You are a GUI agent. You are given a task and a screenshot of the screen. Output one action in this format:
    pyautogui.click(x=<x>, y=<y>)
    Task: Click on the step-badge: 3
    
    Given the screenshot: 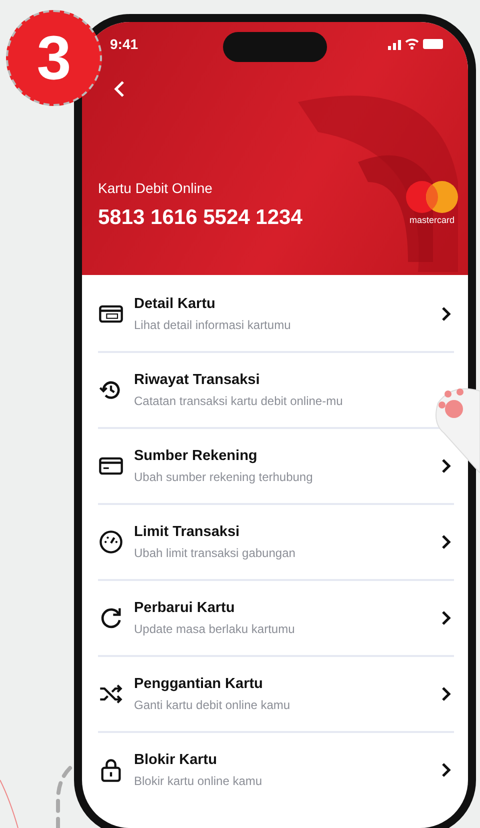 What is the action you would take?
    pyautogui.click(x=54, y=58)
    